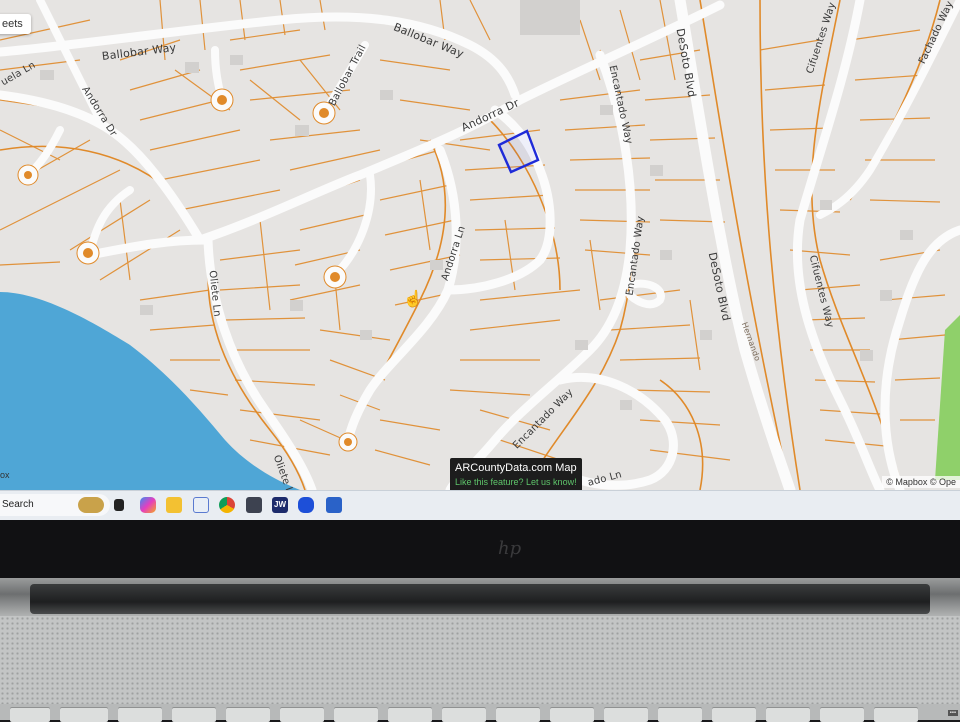 The height and width of the screenshot is (722, 960). Describe the element at coordinates (148, 505) in the screenshot. I see `copilot-icon` at that location.